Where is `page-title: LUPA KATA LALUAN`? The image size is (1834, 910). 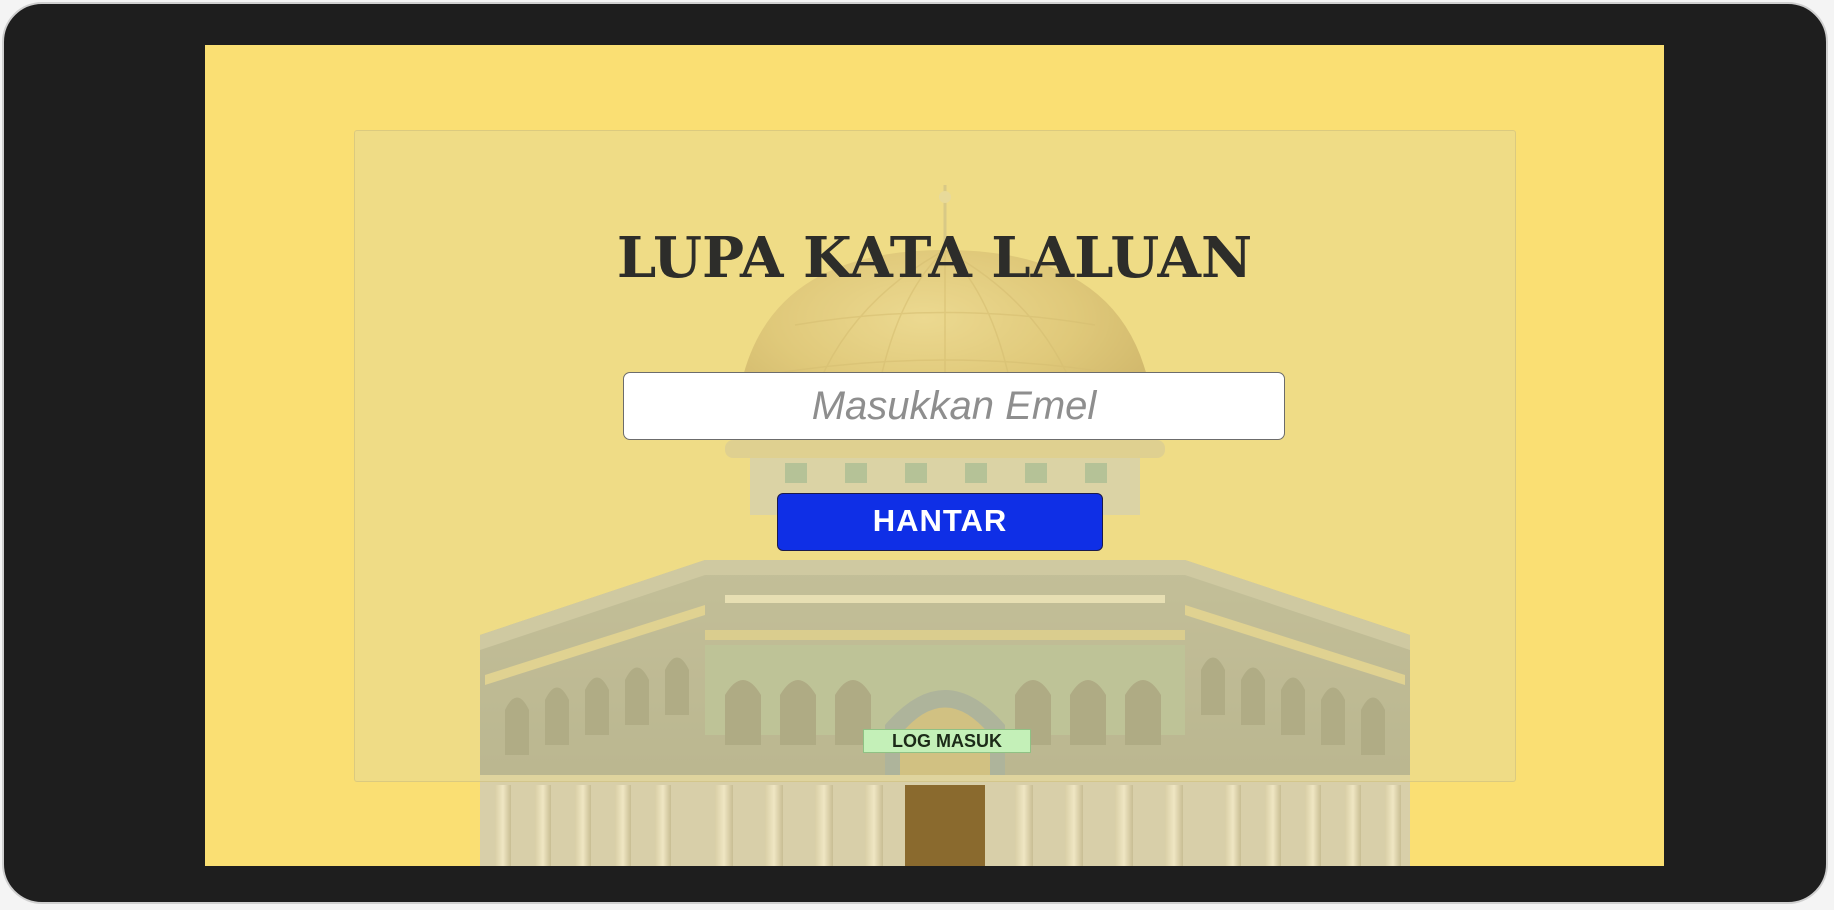
page-title: LUPA KATA LALUAN is located at coordinates (934, 258).